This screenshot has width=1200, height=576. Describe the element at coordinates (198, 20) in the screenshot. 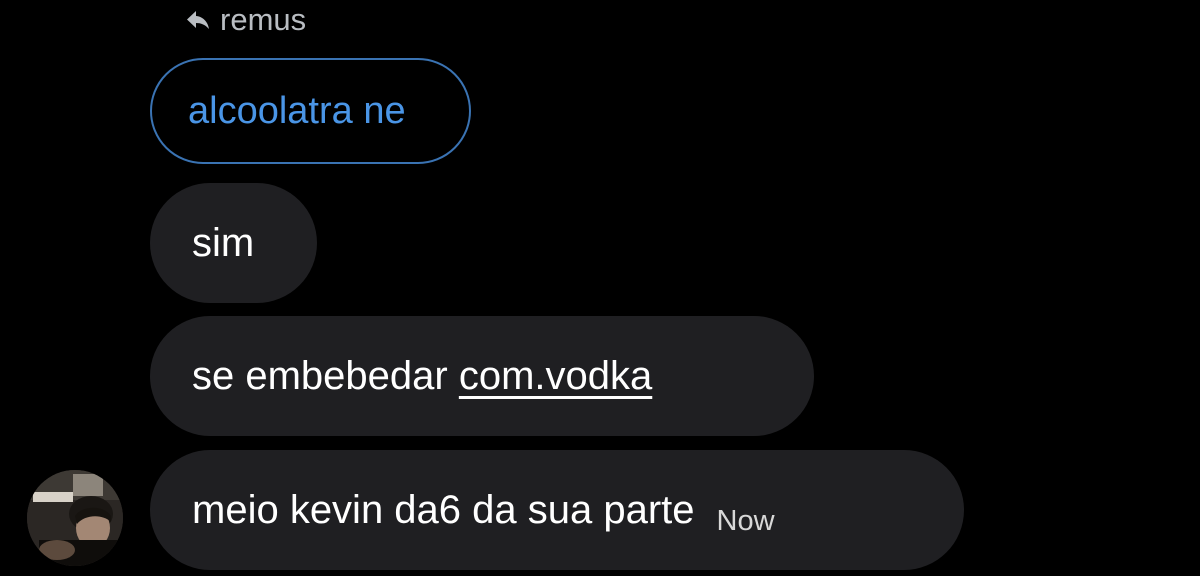

I see `reply-arrow-icon` at that location.